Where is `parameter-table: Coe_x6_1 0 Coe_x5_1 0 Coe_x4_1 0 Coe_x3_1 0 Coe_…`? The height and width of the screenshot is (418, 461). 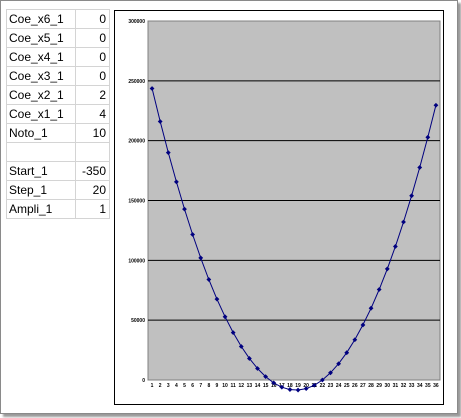
parameter-table: Coe_x6_1 0 Coe_x5_1 0 Coe_x4_1 0 Coe_x3_1 0 Coe_… is located at coordinates (58, 114).